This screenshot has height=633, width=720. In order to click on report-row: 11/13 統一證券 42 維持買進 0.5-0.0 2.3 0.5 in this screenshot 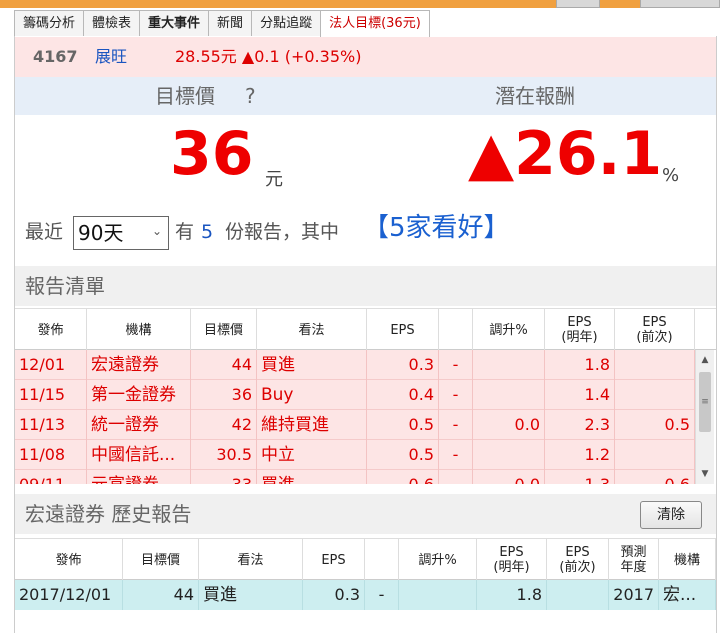, I will do `click(355, 425)`.